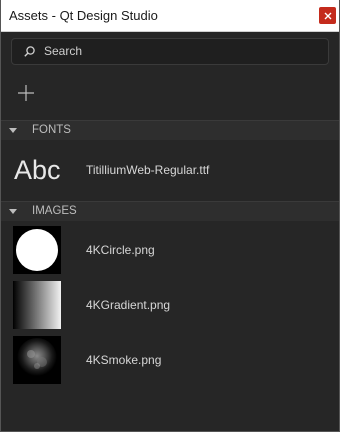 The image size is (340, 432). What do you see at coordinates (83, 15) in the screenshot?
I see `window-title: Assets - Qt Design Studio` at bounding box center [83, 15].